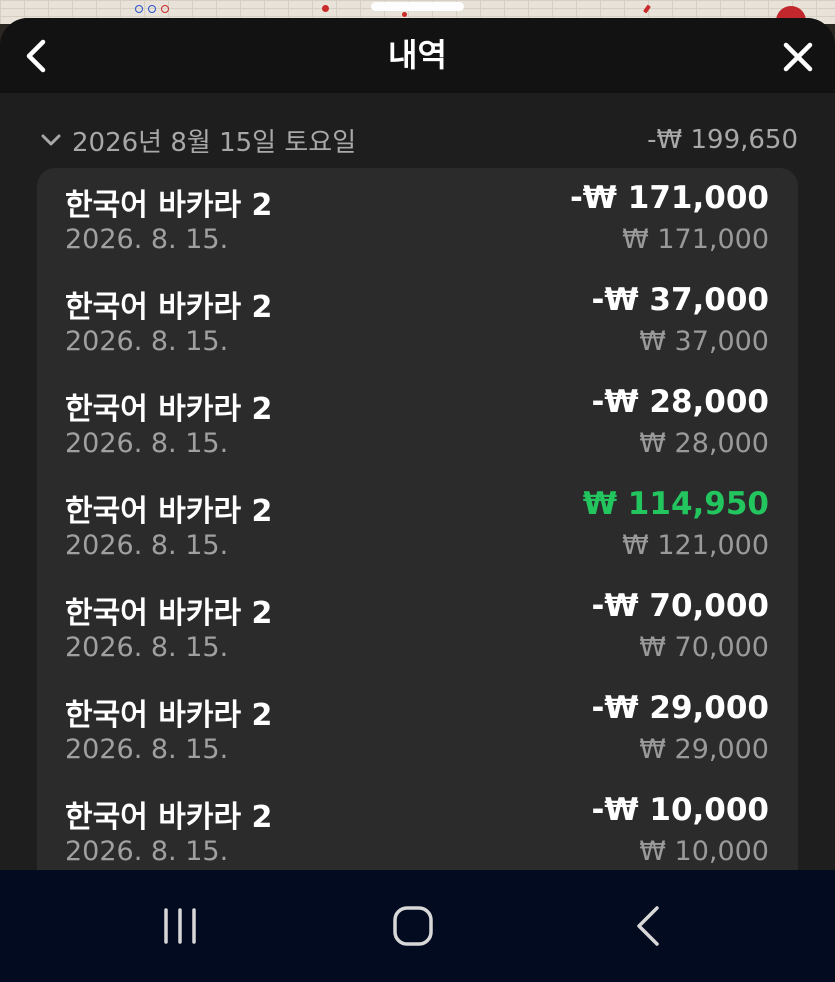 The image size is (835, 982). What do you see at coordinates (680, 606) in the screenshot?
I see `net-amount: -₩ 70,000` at bounding box center [680, 606].